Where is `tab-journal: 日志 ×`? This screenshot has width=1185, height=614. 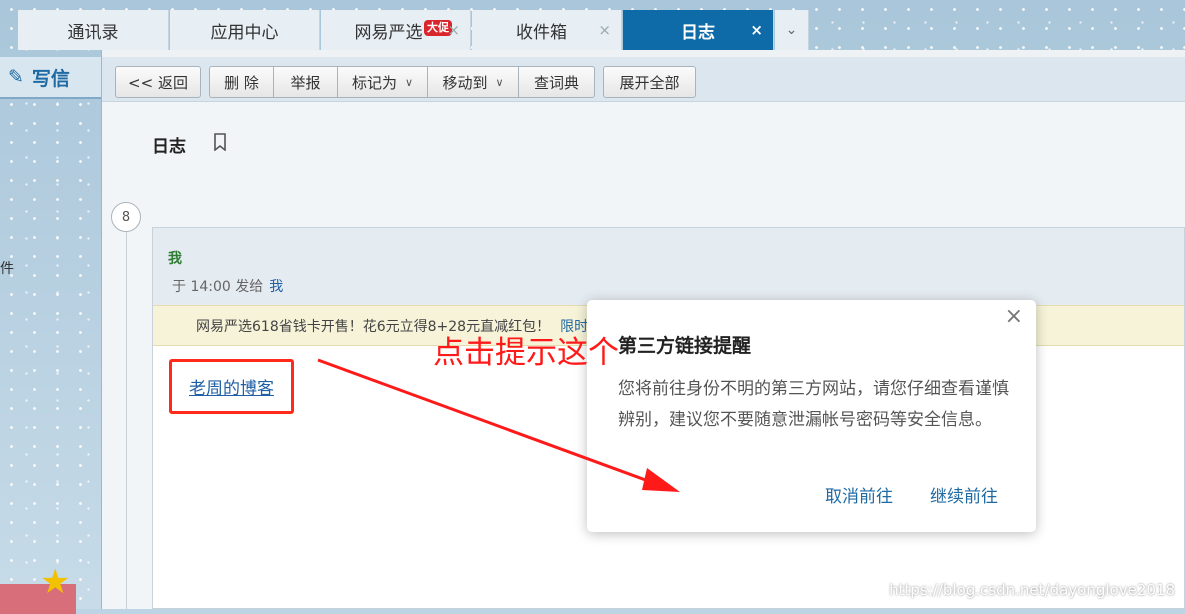
tab-journal: 日志 × is located at coordinates (698, 30).